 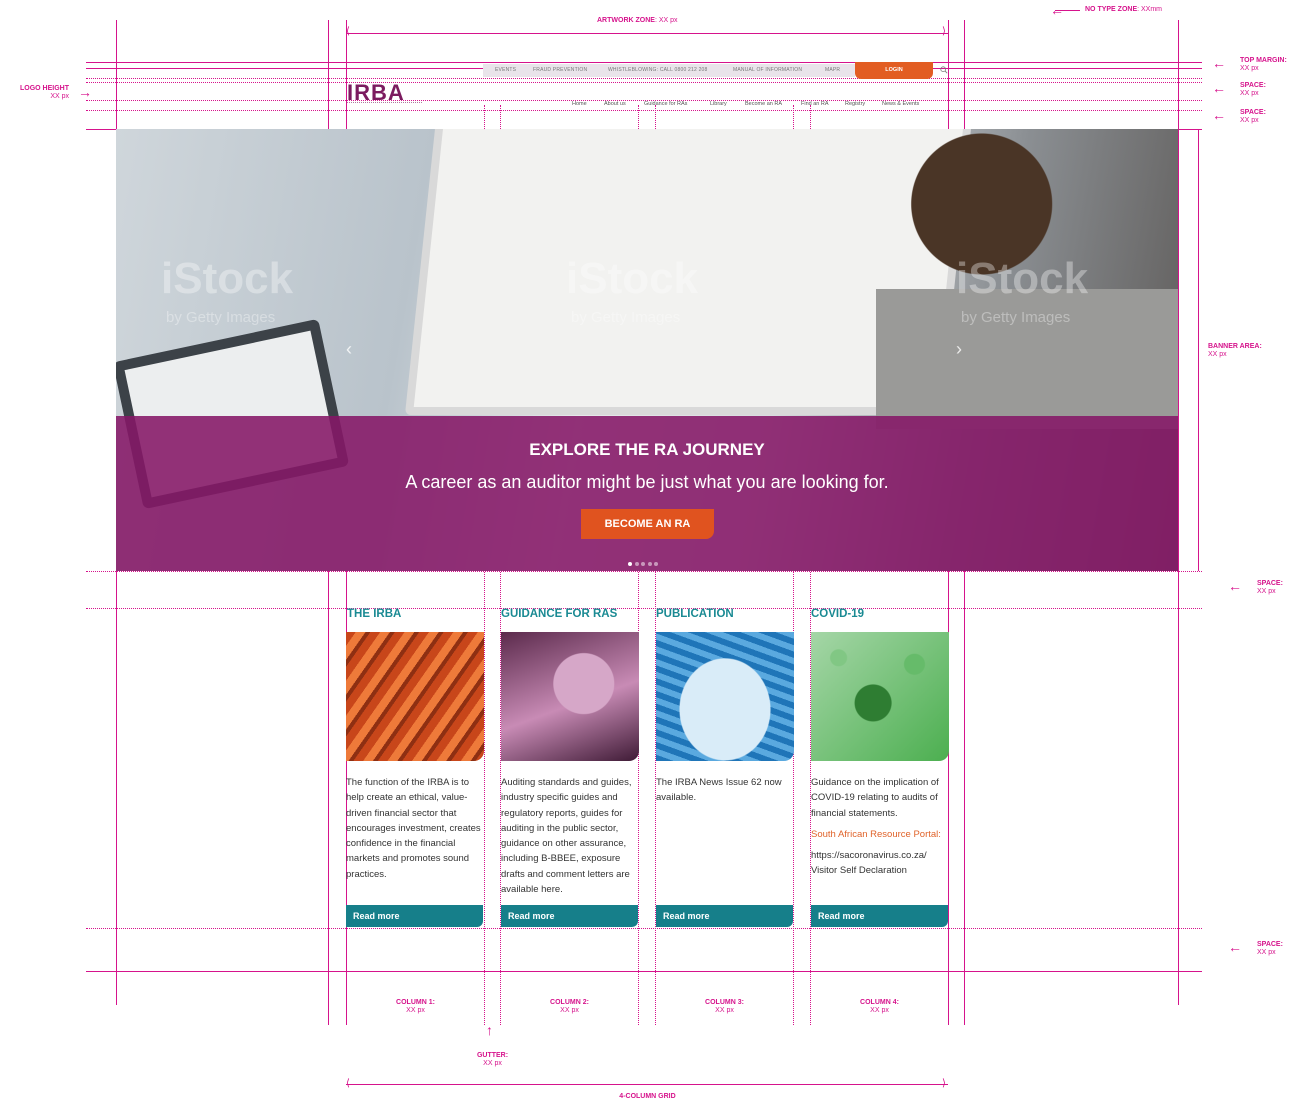 I want to click on utility-link-fraud: FRAUD PREVENTION, so click(x=560, y=70).